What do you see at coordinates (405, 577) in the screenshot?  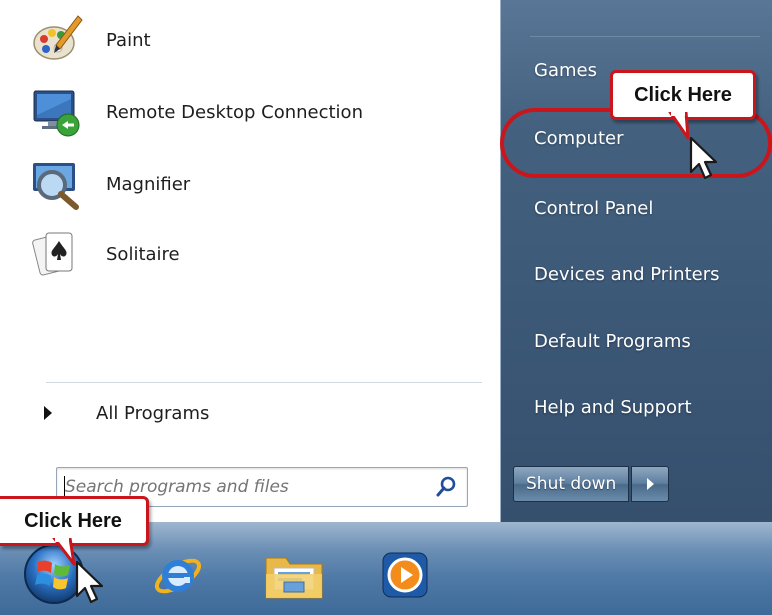 I see `media-player-icon` at bounding box center [405, 577].